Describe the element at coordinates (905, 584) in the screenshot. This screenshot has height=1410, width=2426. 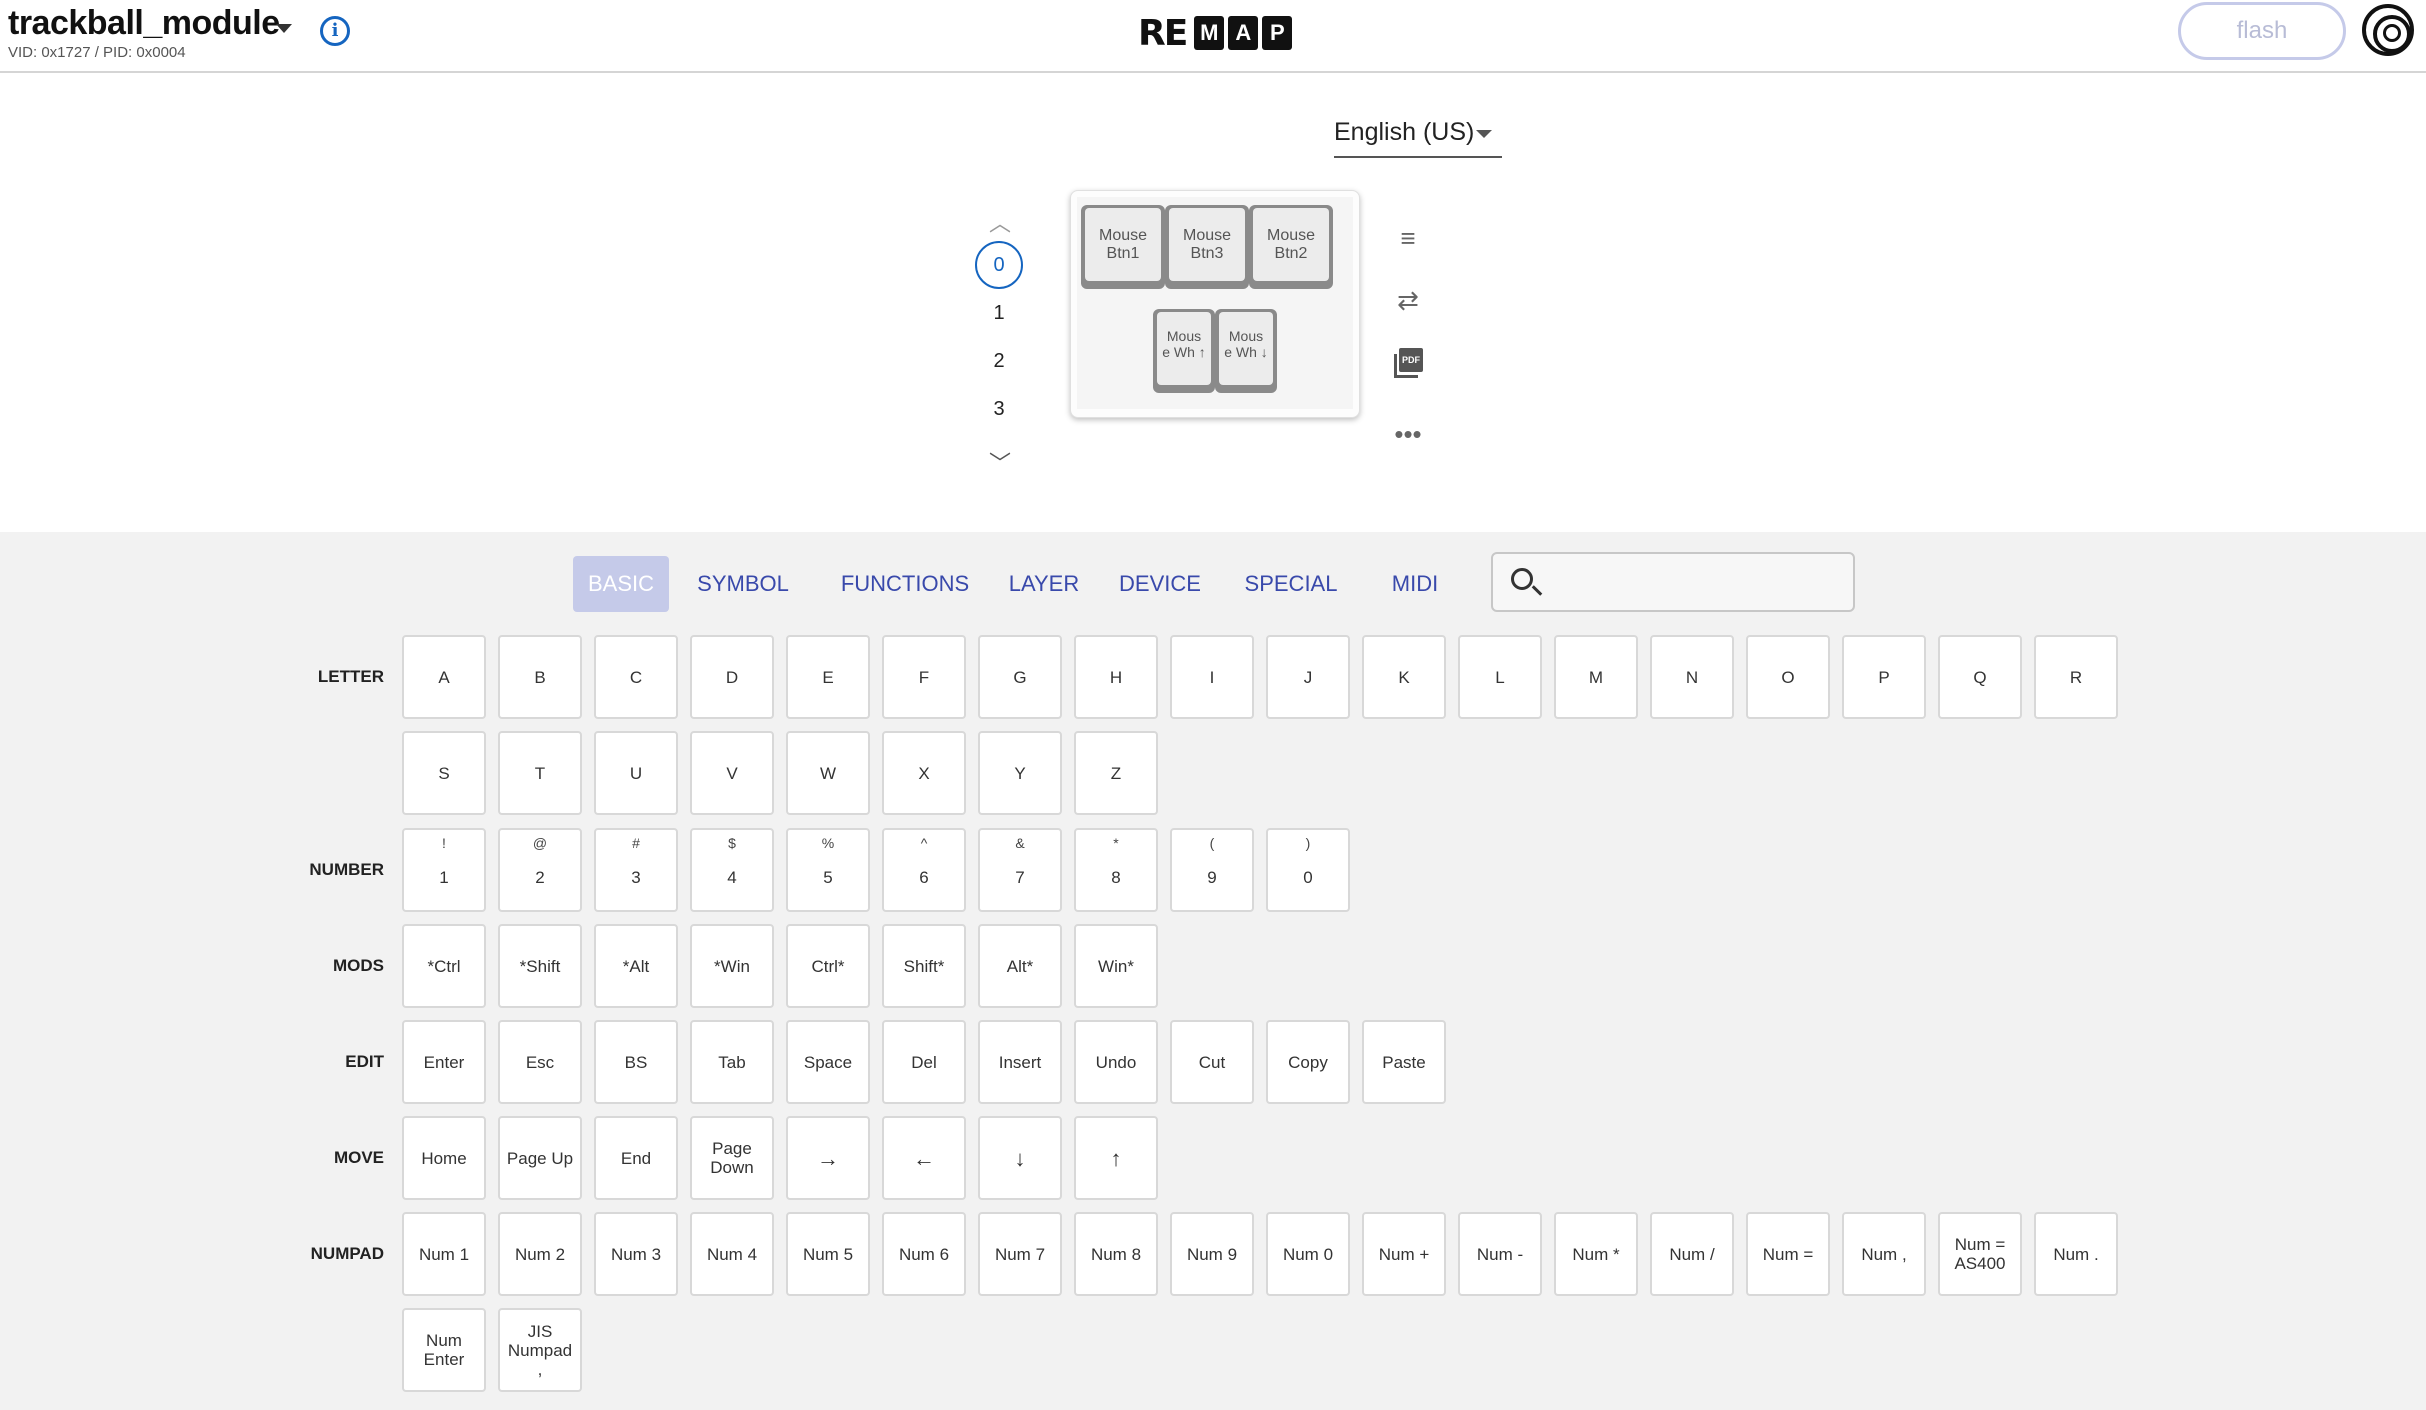
I see `tab-functions: FUNCTIONS` at that location.